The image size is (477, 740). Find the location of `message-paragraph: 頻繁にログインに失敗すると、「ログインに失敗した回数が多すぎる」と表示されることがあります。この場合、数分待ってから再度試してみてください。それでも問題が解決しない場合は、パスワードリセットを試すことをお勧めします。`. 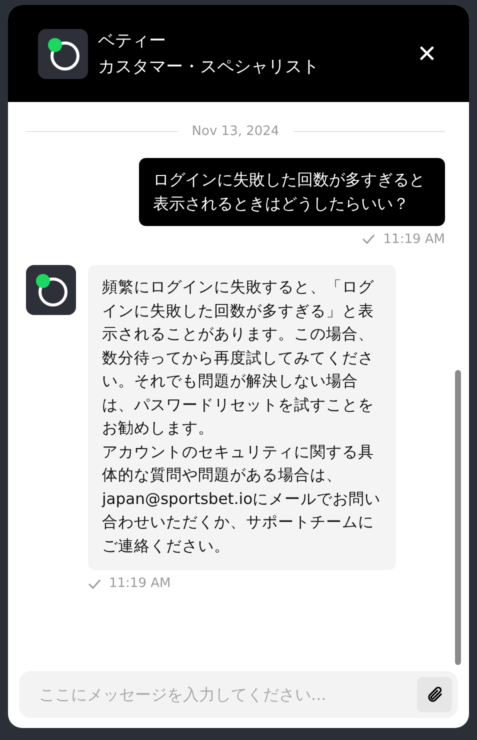

message-paragraph: 頻繁にログインに失敗すると、「ログインに失敗した回数が多すぎる」と表示されることがあります。この場合、数分待ってから再度試してみてください。それでも問題が解決しない場合は、パスワードリセットを試すことをお勧めします。 is located at coordinates (238, 358).